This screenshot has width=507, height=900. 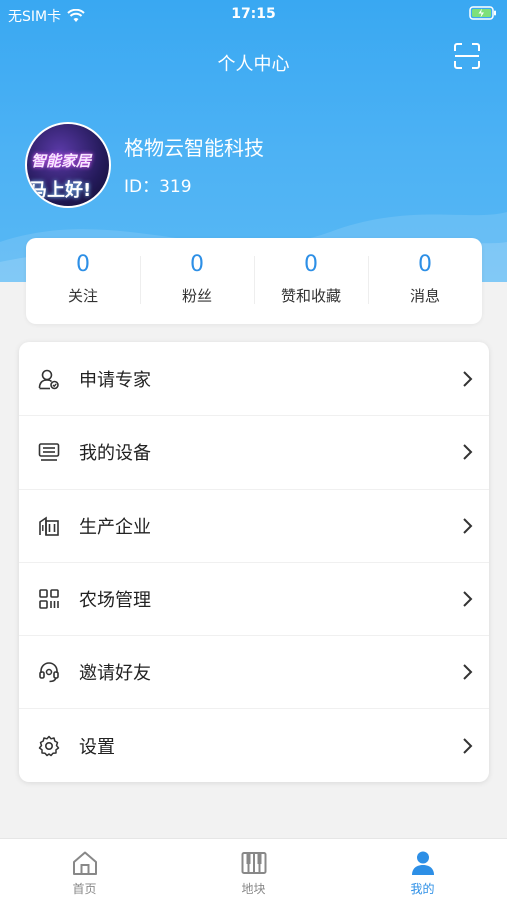 I want to click on menu-item-manufacturer: 生产企业, so click(x=254, y=525).